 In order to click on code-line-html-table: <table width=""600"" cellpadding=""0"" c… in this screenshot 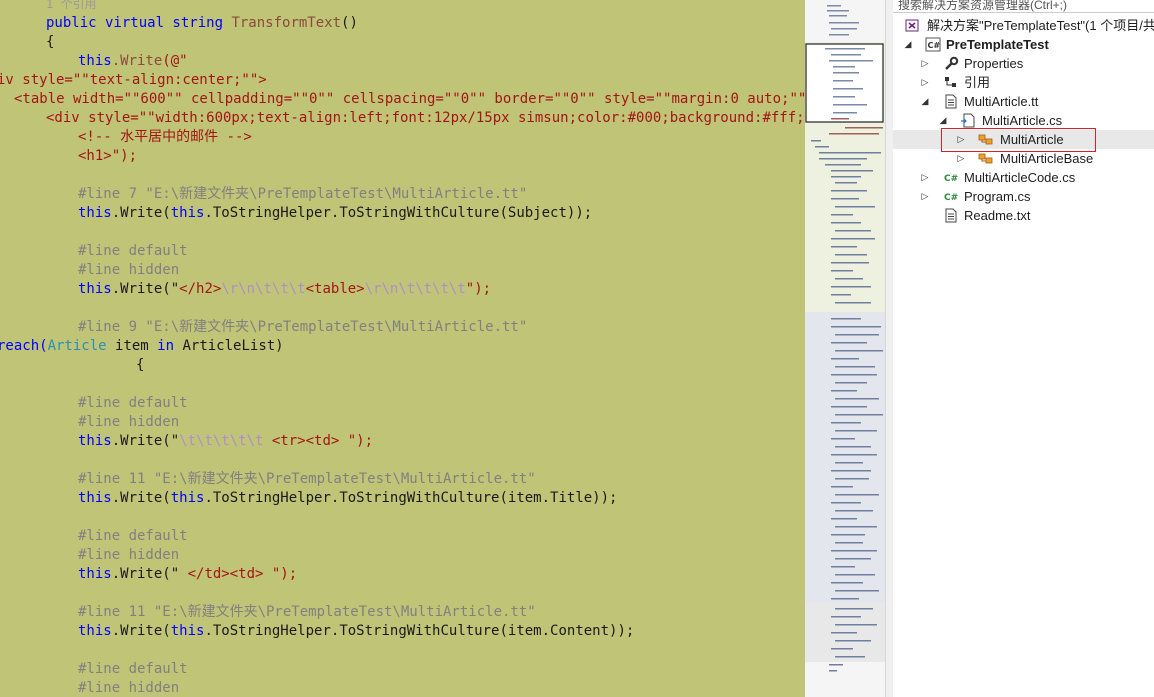, I will do `click(409, 99)`.